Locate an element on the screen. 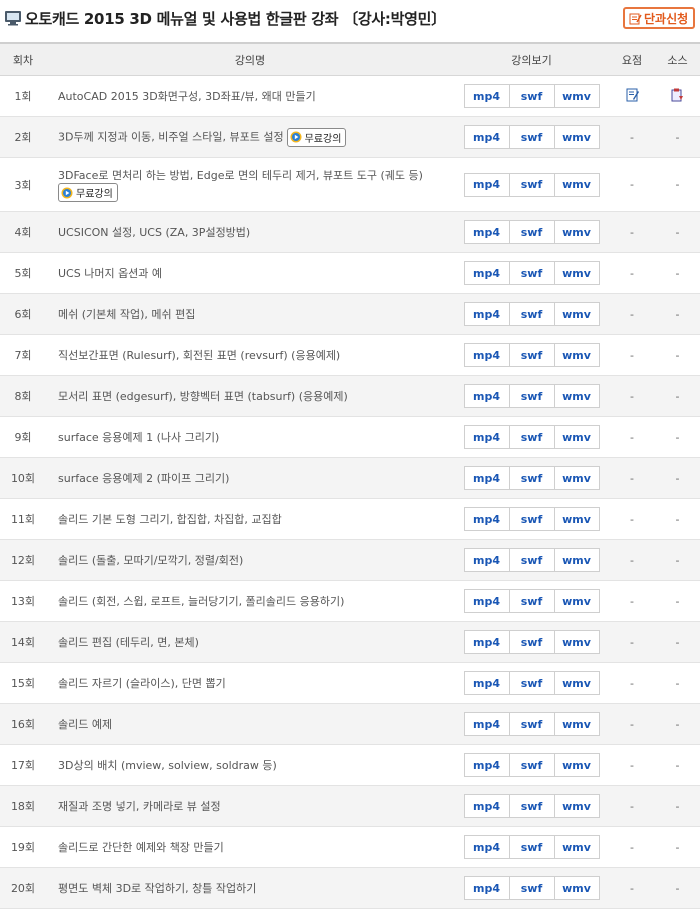  format-buttons: mp4 swf wmv is located at coordinates (531, 396).